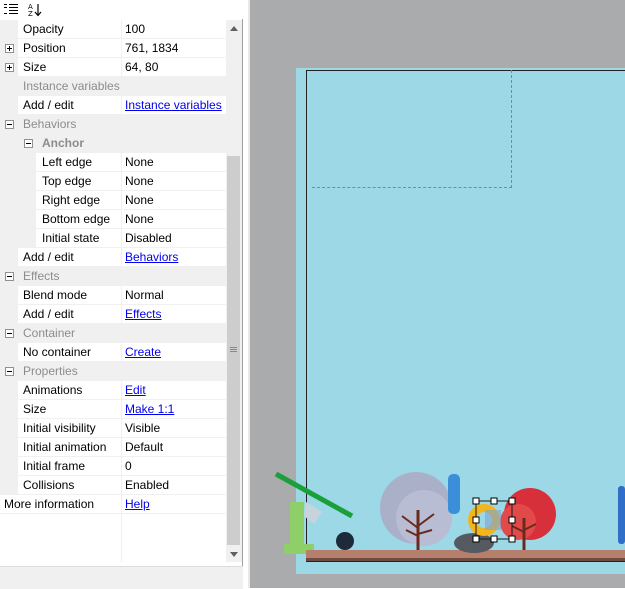 This screenshot has height=589, width=625. Describe the element at coordinates (143, 314) in the screenshot. I see `effects-link: Effects` at that location.